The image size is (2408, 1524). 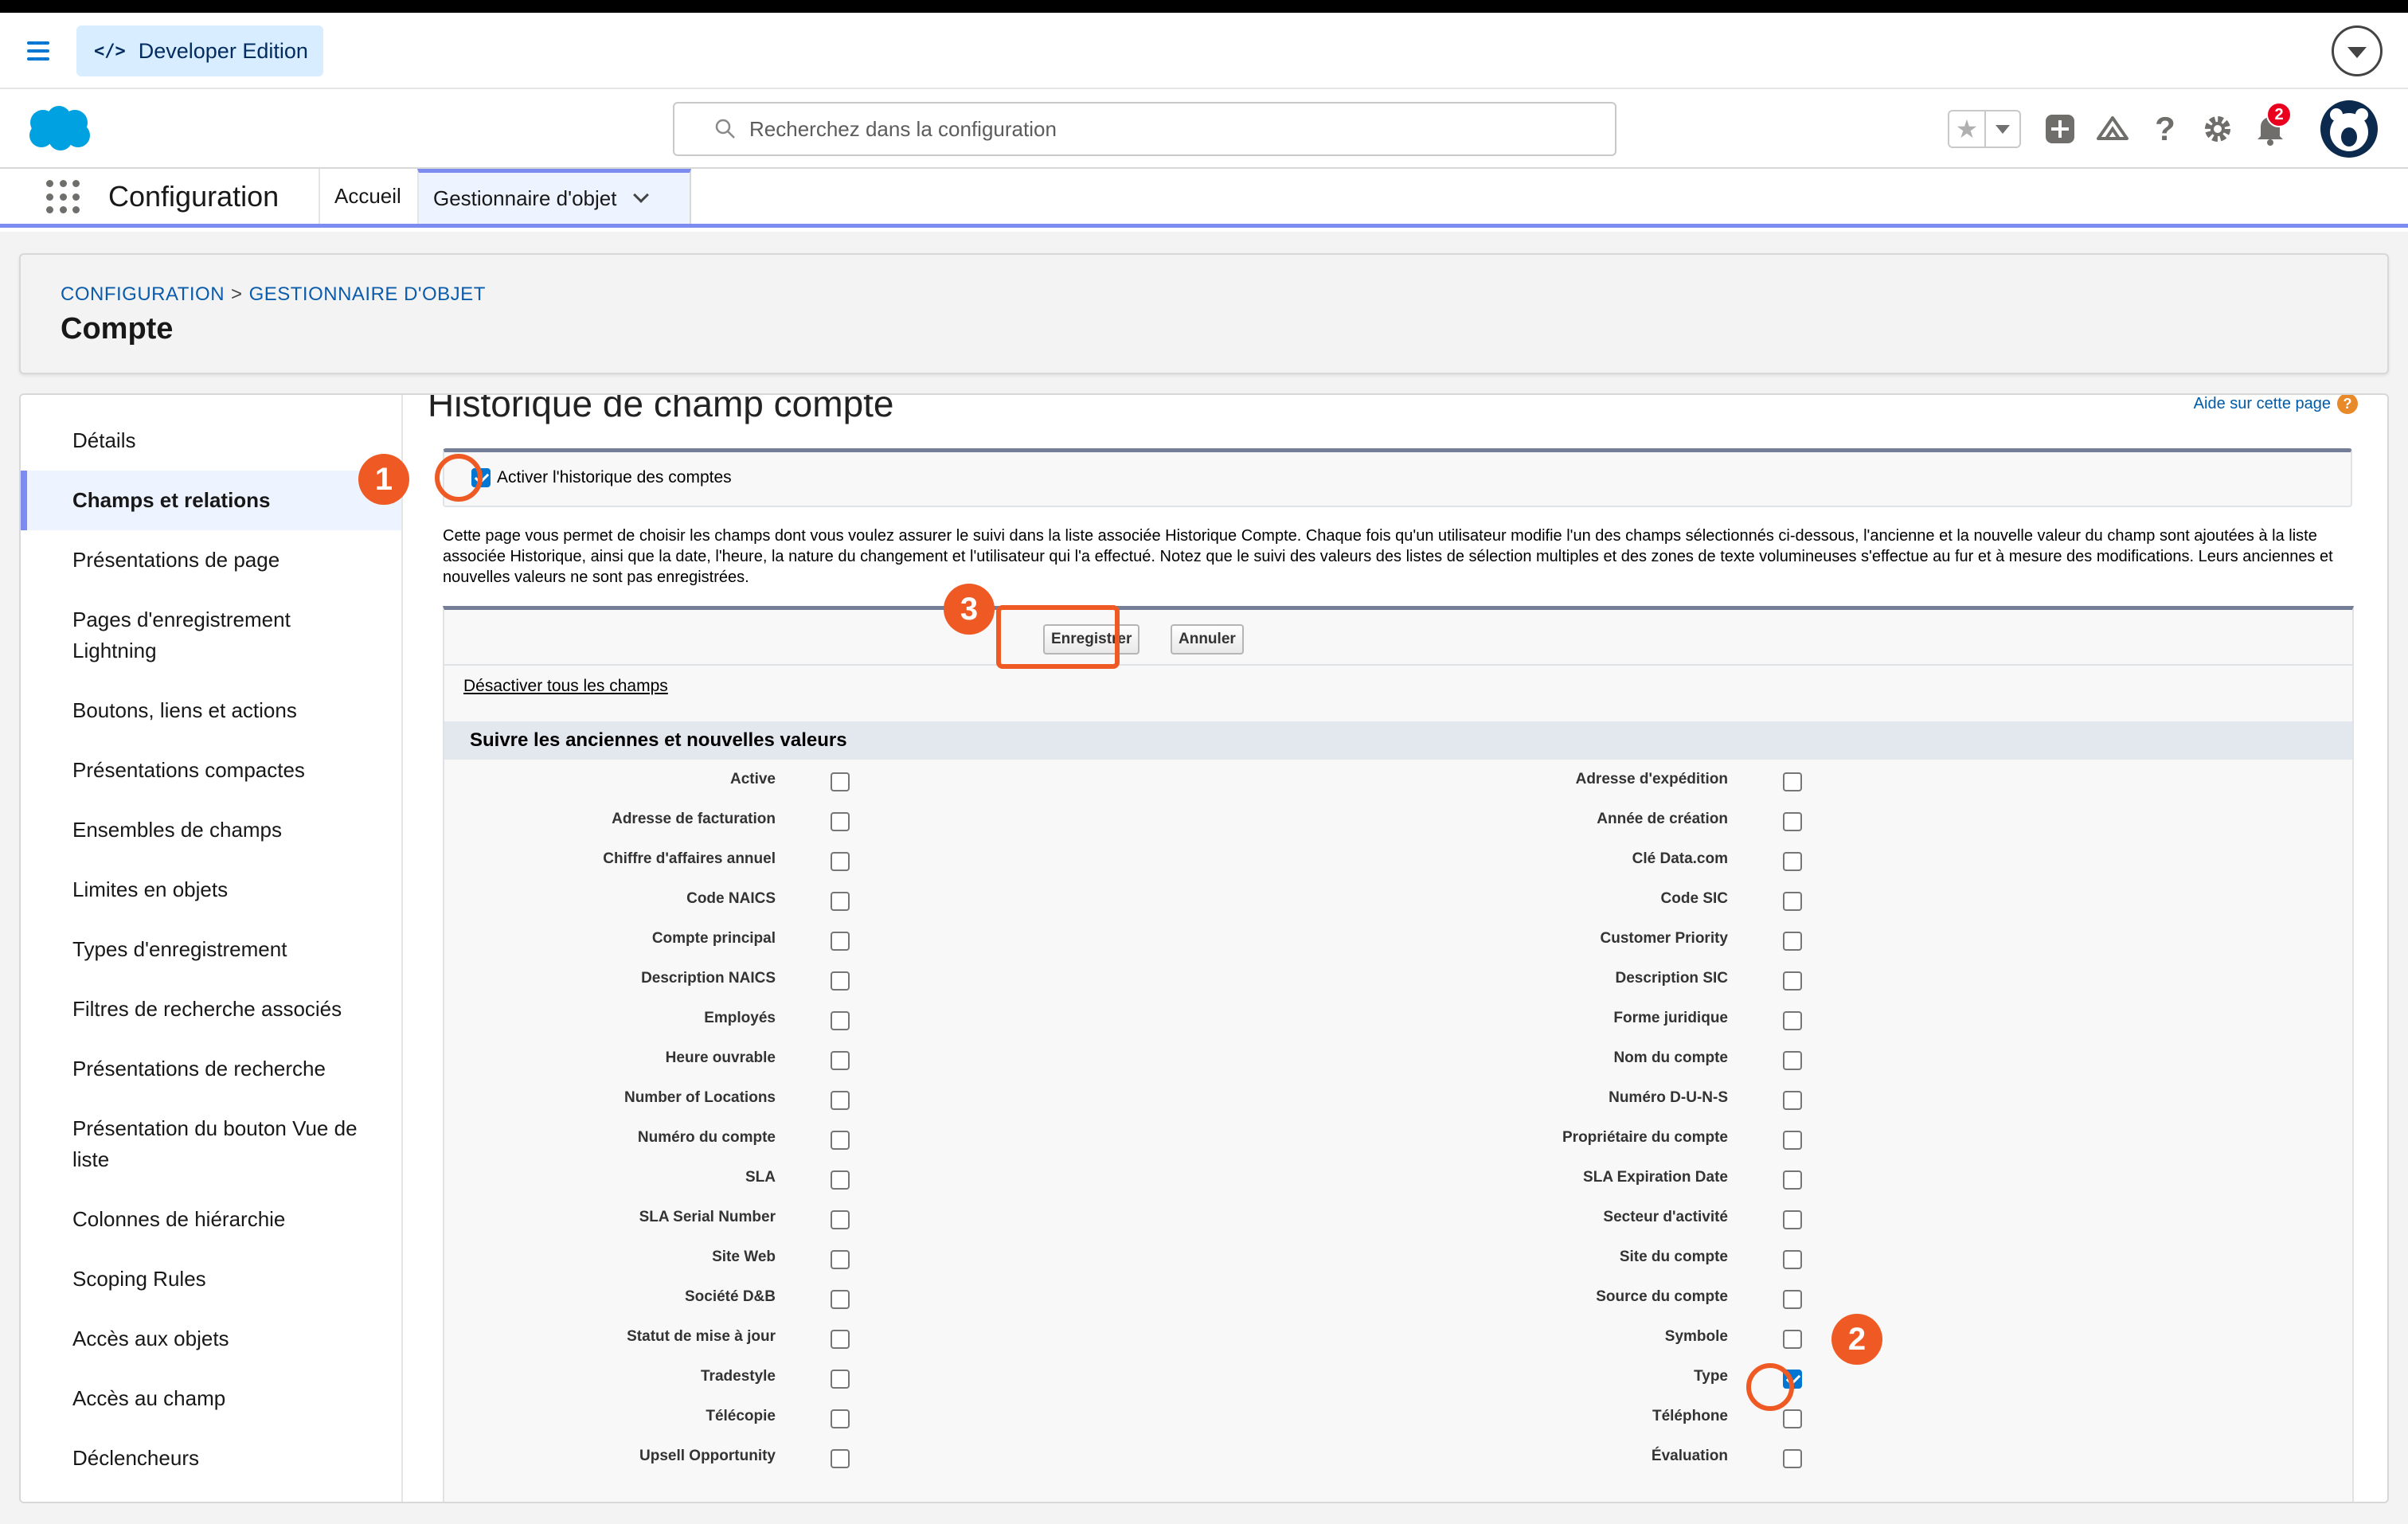 What do you see at coordinates (1398, 638) in the screenshot?
I see `button-row: Enregistrer Annuler` at bounding box center [1398, 638].